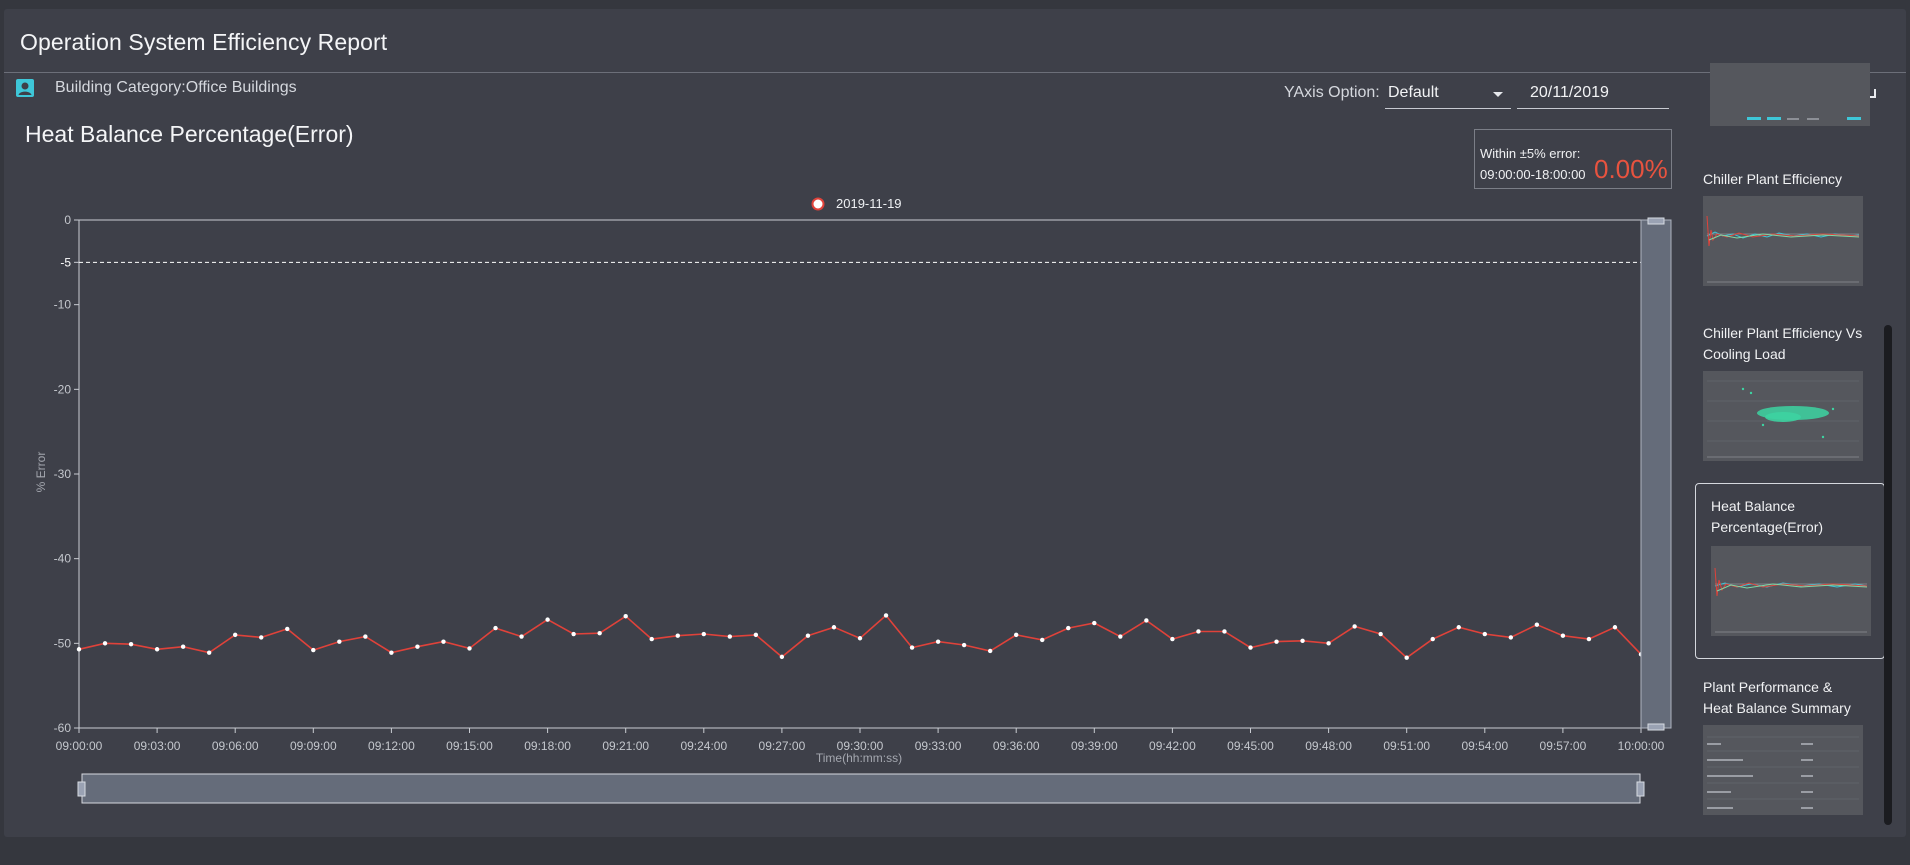  I want to click on horizontal-zoom-handle-left, so click(81, 789).